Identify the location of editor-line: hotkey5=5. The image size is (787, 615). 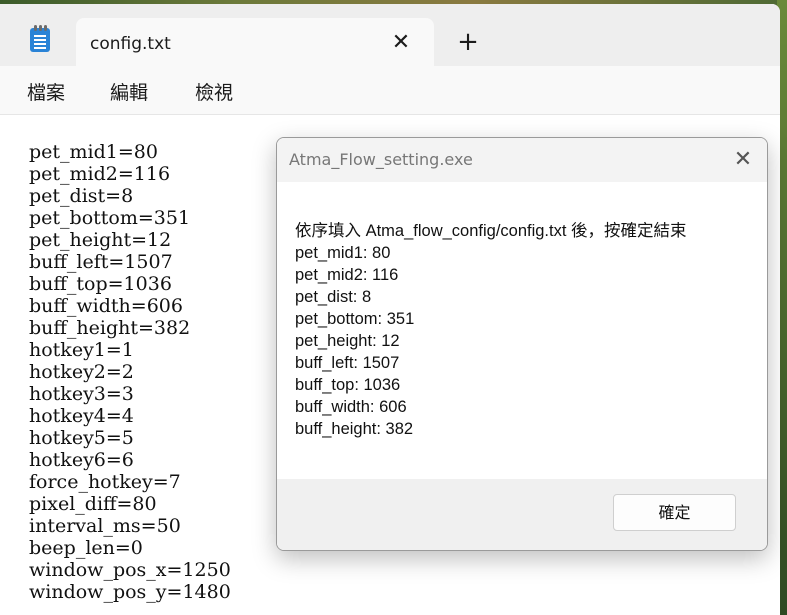
(81, 438).